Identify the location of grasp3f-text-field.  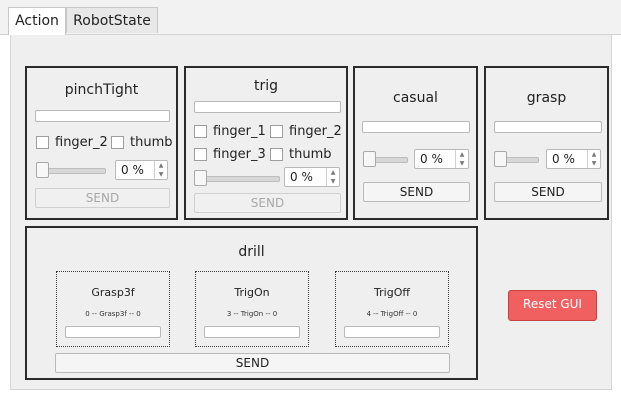
(113, 332).